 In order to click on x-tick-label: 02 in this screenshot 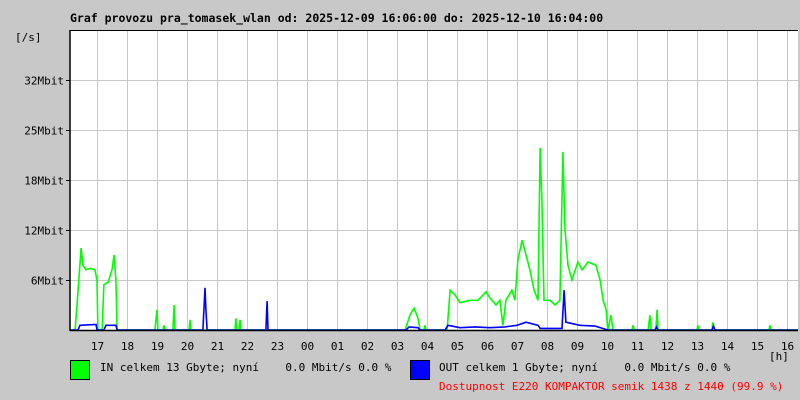, I will do `click(367, 346)`.